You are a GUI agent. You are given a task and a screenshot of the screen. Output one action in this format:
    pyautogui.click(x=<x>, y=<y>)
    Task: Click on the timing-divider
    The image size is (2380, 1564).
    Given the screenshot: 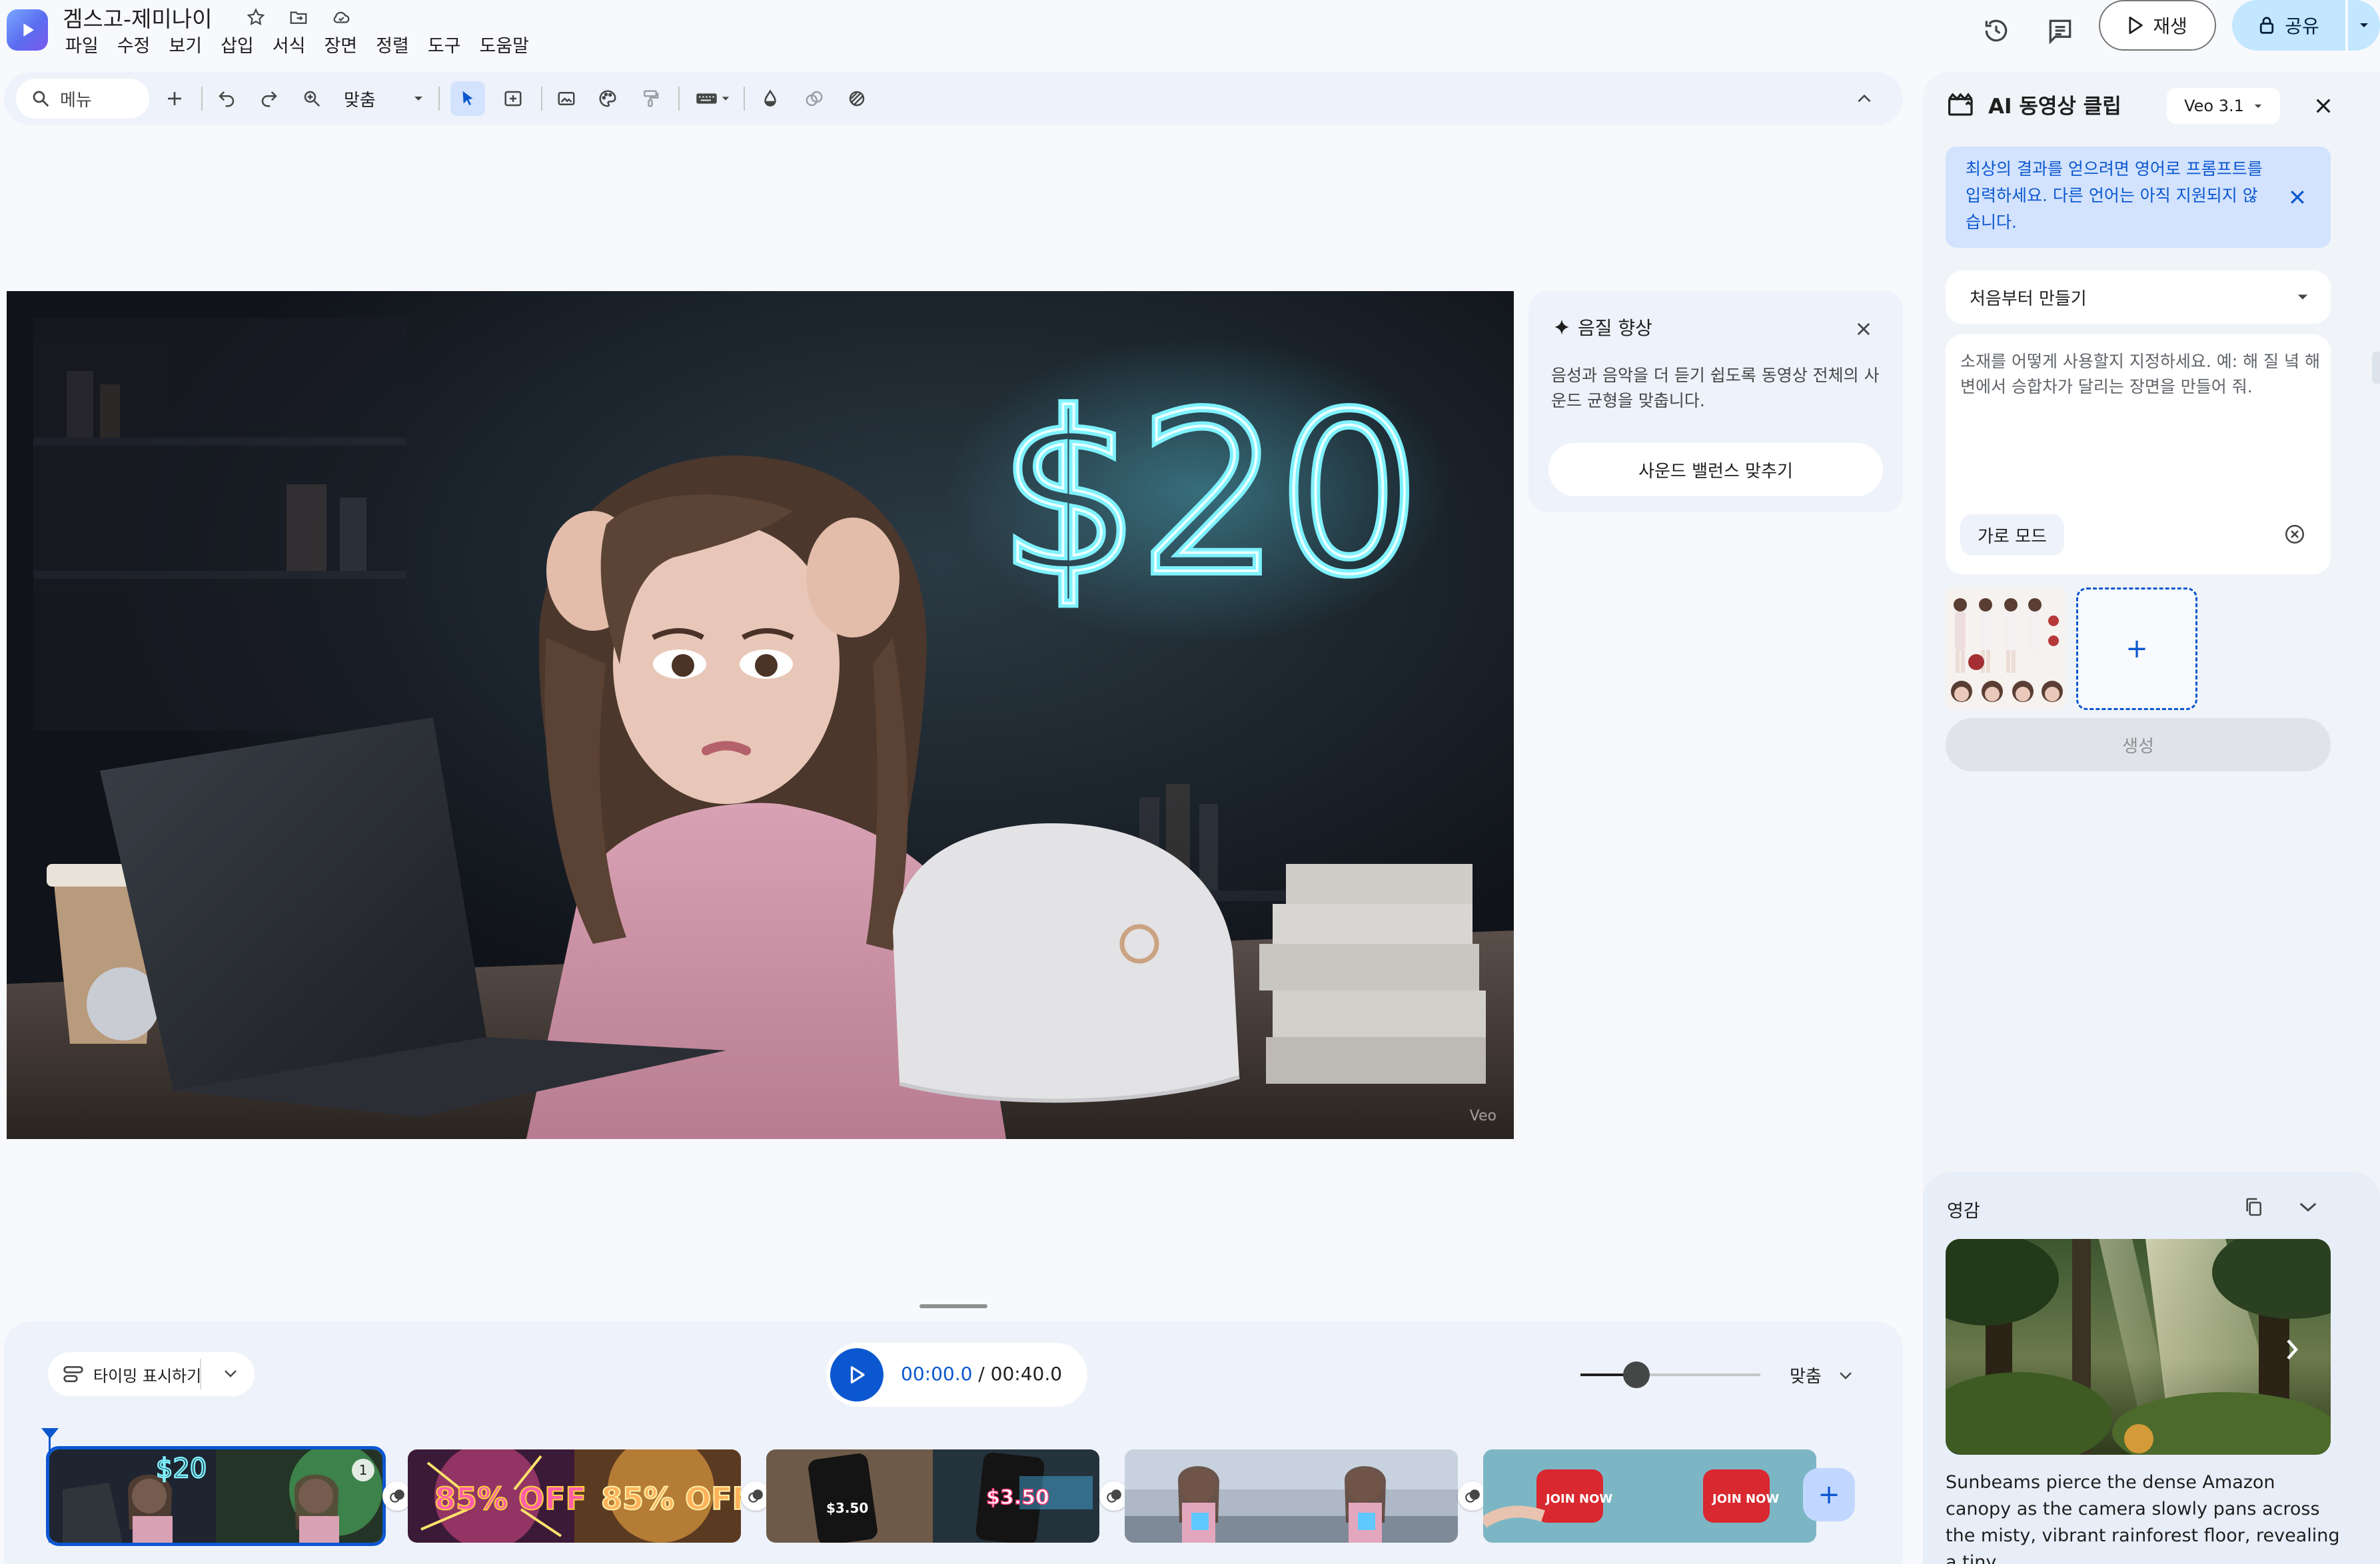 What is the action you would take?
    pyautogui.click(x=200, y=1374)
    